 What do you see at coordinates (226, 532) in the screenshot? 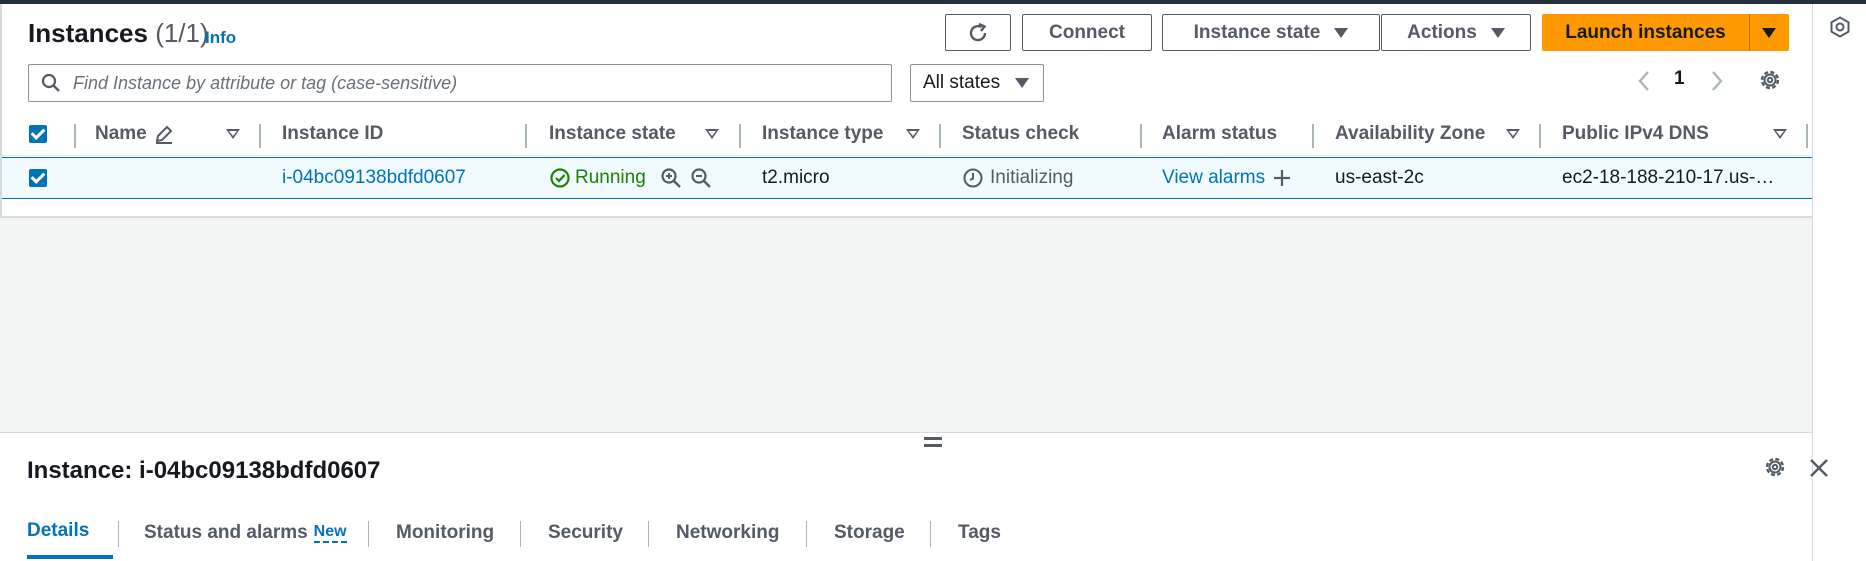
I see `tab-label: Status and alarms` at bounding box center [226, 532].